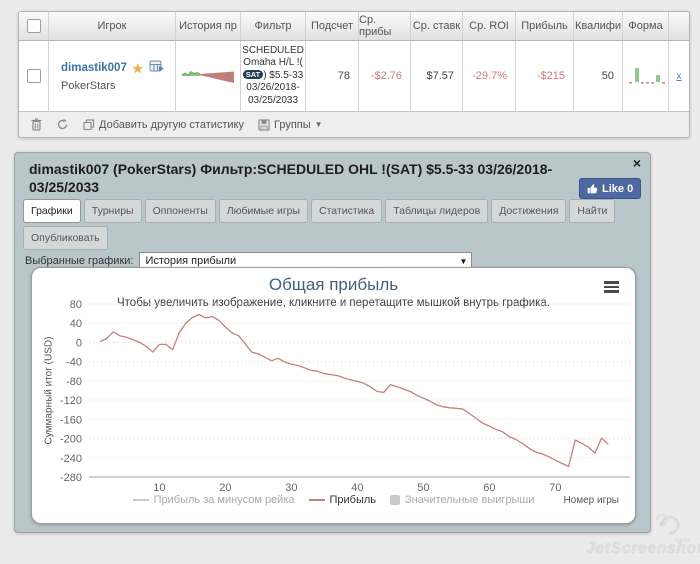  Describe the element at coordinates (112, 211) in the screenshot. I see `tab-tournaments: Турниры` at that location.